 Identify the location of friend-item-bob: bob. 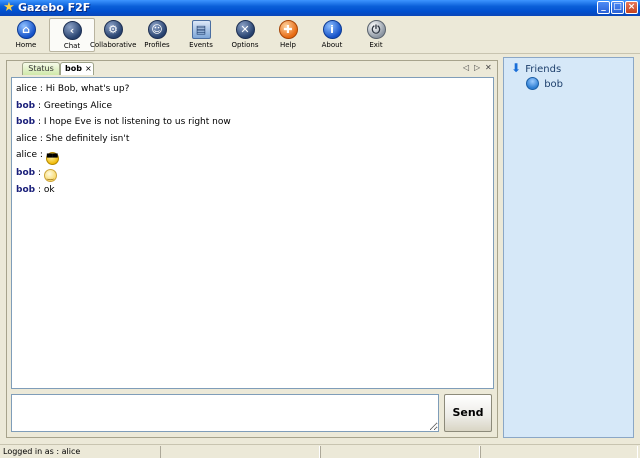
(544, 84).